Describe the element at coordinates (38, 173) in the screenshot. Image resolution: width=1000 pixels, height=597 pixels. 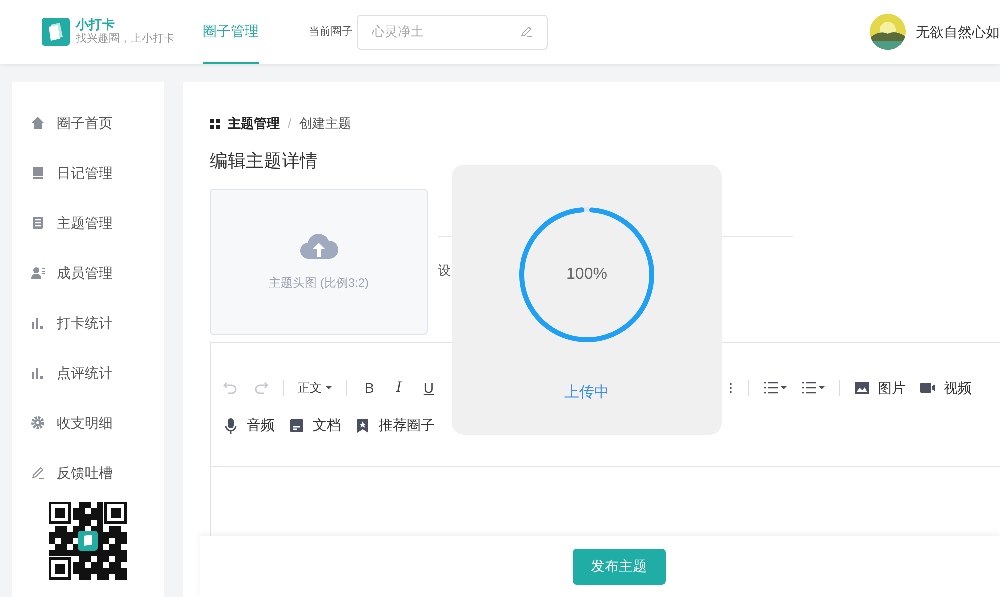
I see `book-icon` at that location.